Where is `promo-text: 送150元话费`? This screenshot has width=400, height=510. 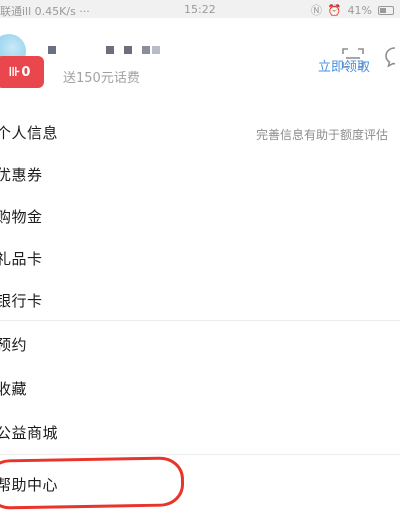
promo-text: 送150元话费 is located at coordinates (101, 78).